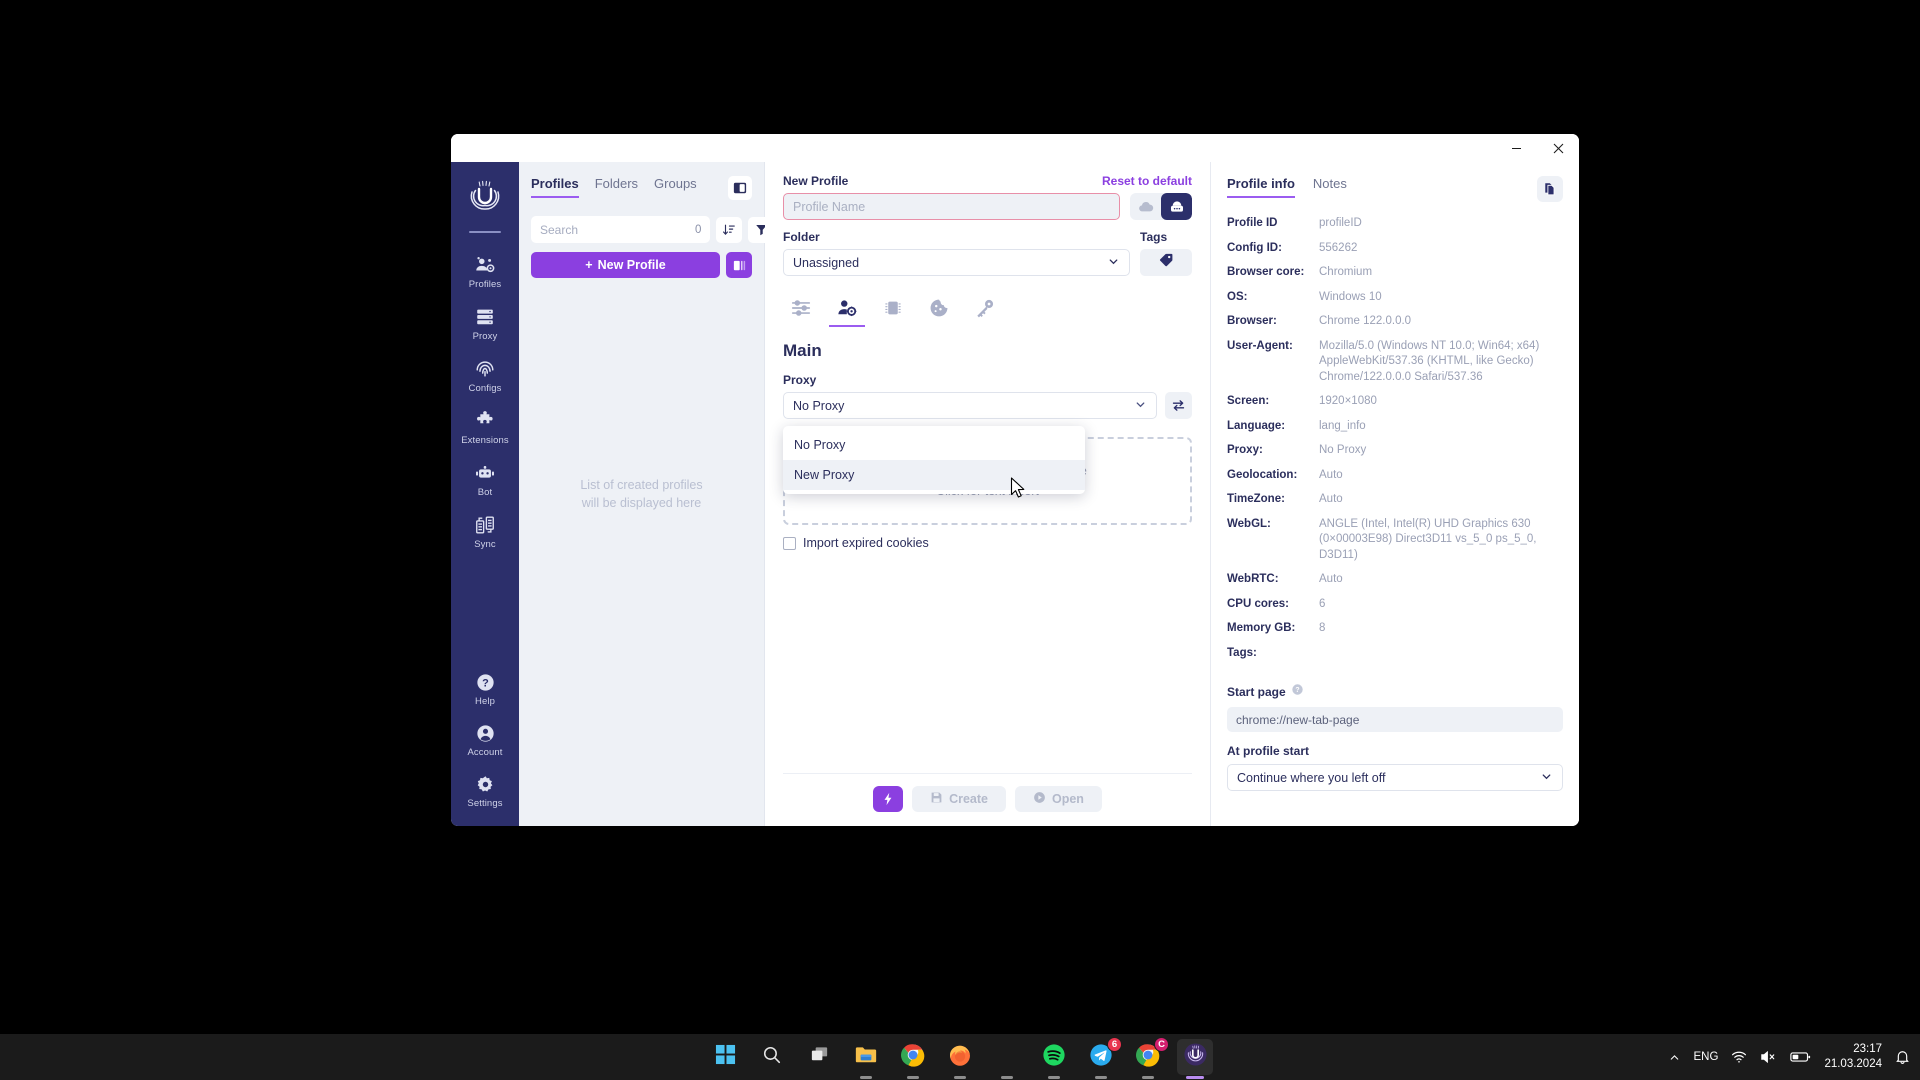 This screenshot has height=1080, width=1920. I want to click on sidebar-item-settings: Settings, so click(485, 790).